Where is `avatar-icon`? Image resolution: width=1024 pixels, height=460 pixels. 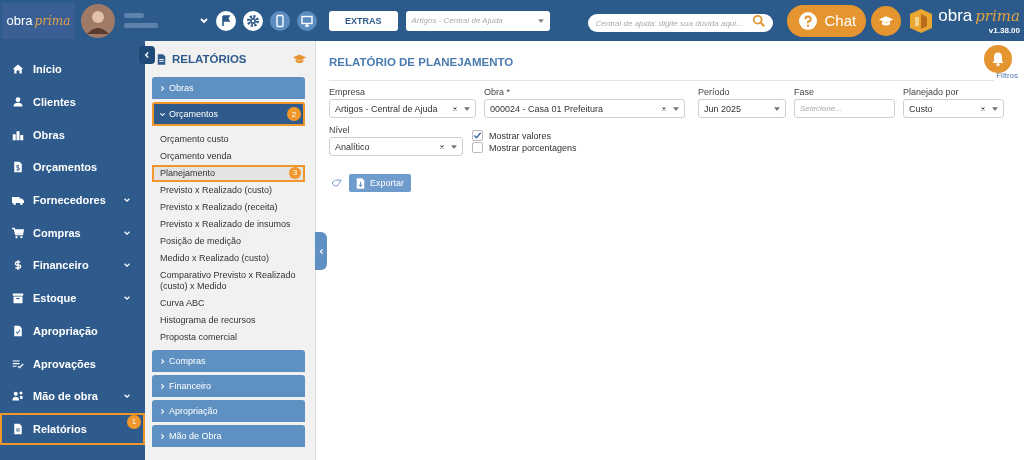
avatar-icon is located at coordinates (98, 20).